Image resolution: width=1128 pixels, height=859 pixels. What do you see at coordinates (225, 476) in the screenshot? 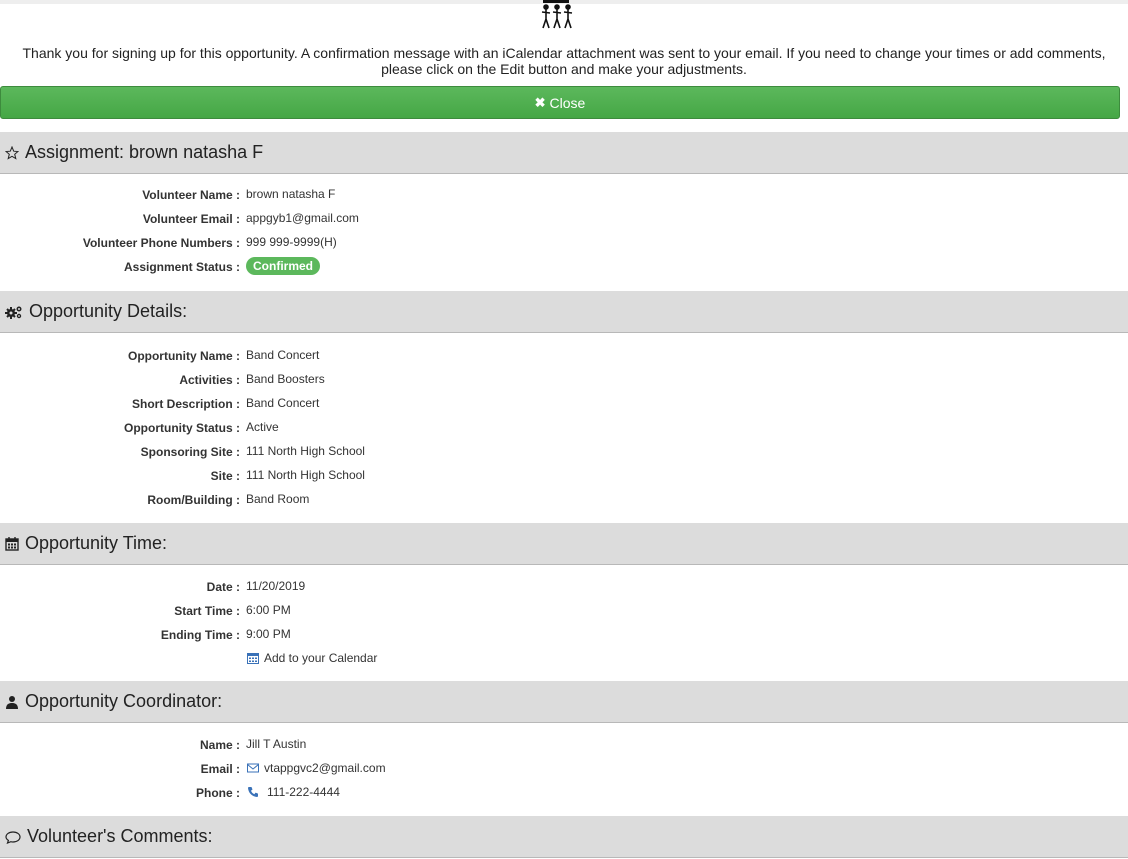
I see `site-label: Site :` at bounding box center [225, 476].